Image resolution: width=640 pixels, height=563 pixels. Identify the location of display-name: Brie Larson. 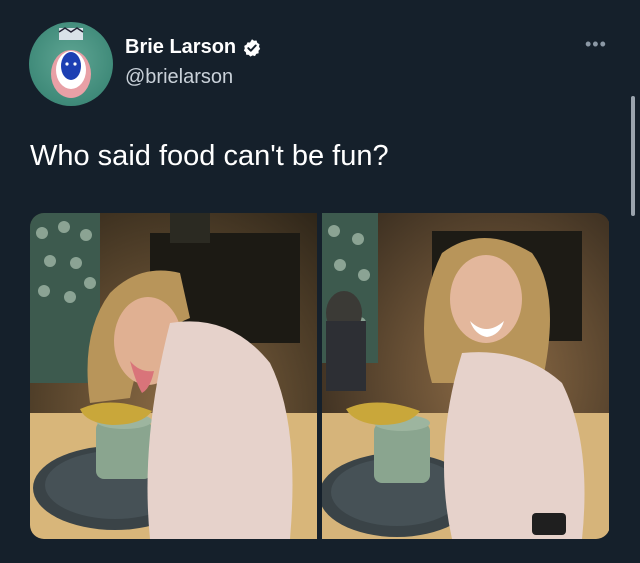
(193, 47).